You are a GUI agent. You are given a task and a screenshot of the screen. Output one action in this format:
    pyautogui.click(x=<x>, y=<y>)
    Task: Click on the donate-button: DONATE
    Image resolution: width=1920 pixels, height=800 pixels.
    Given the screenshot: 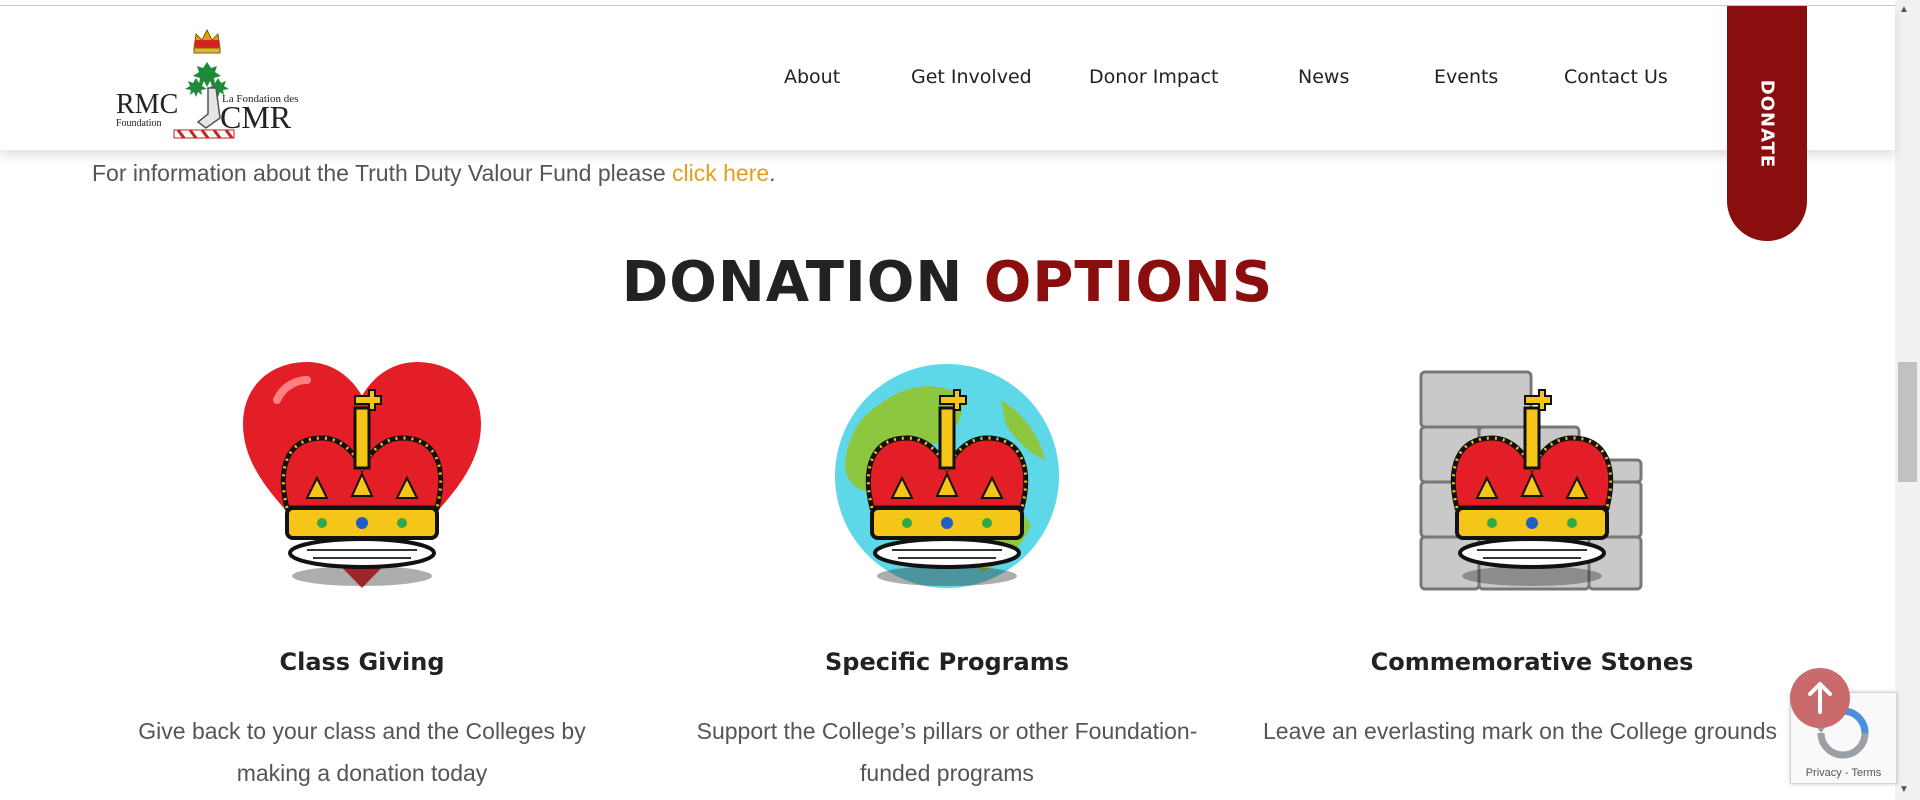 What is the action you would take?
    pyautogui.click(x=1767, y=123)
    